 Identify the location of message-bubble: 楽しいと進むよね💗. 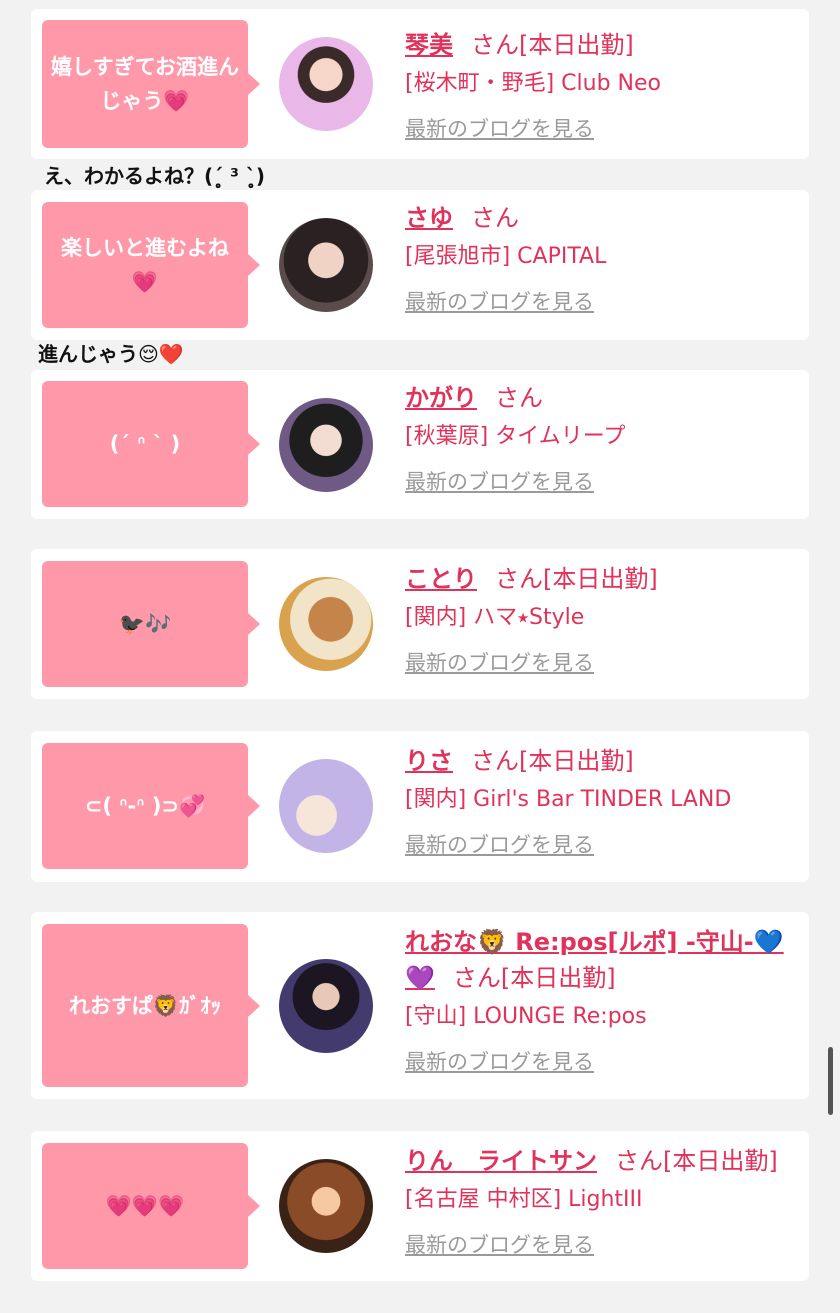
(151, 265).